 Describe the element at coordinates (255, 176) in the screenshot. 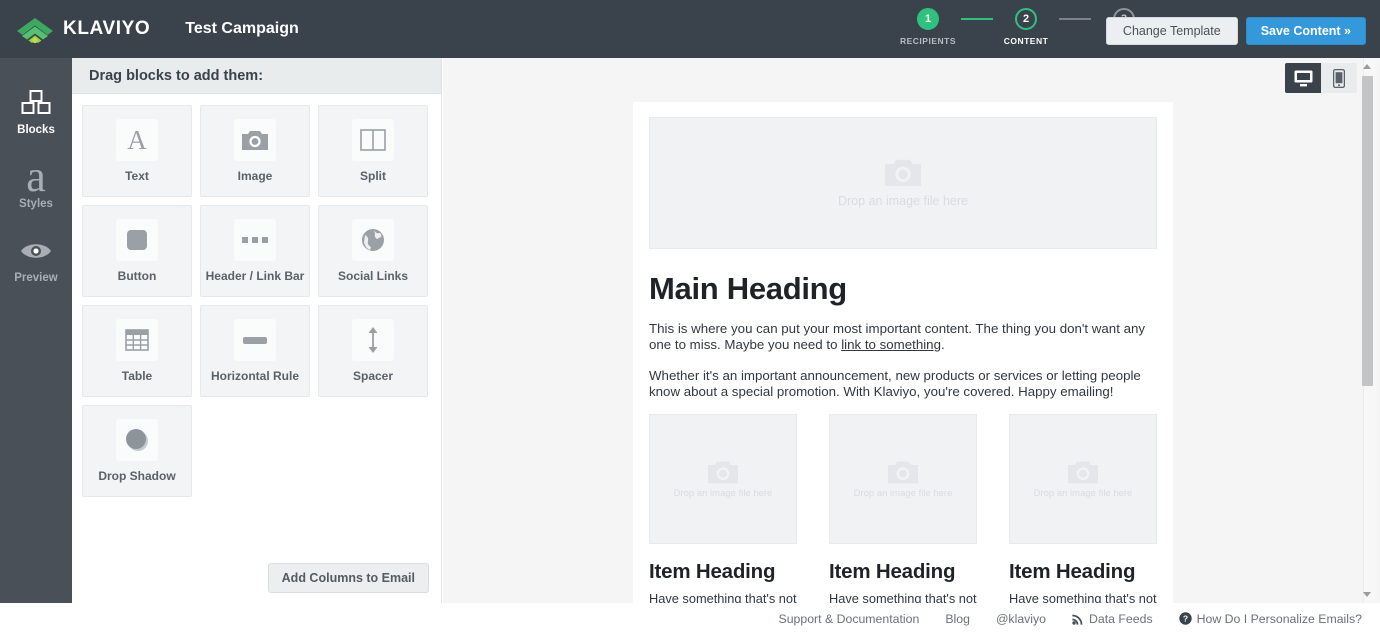

I see `block-label: Image` at that location.